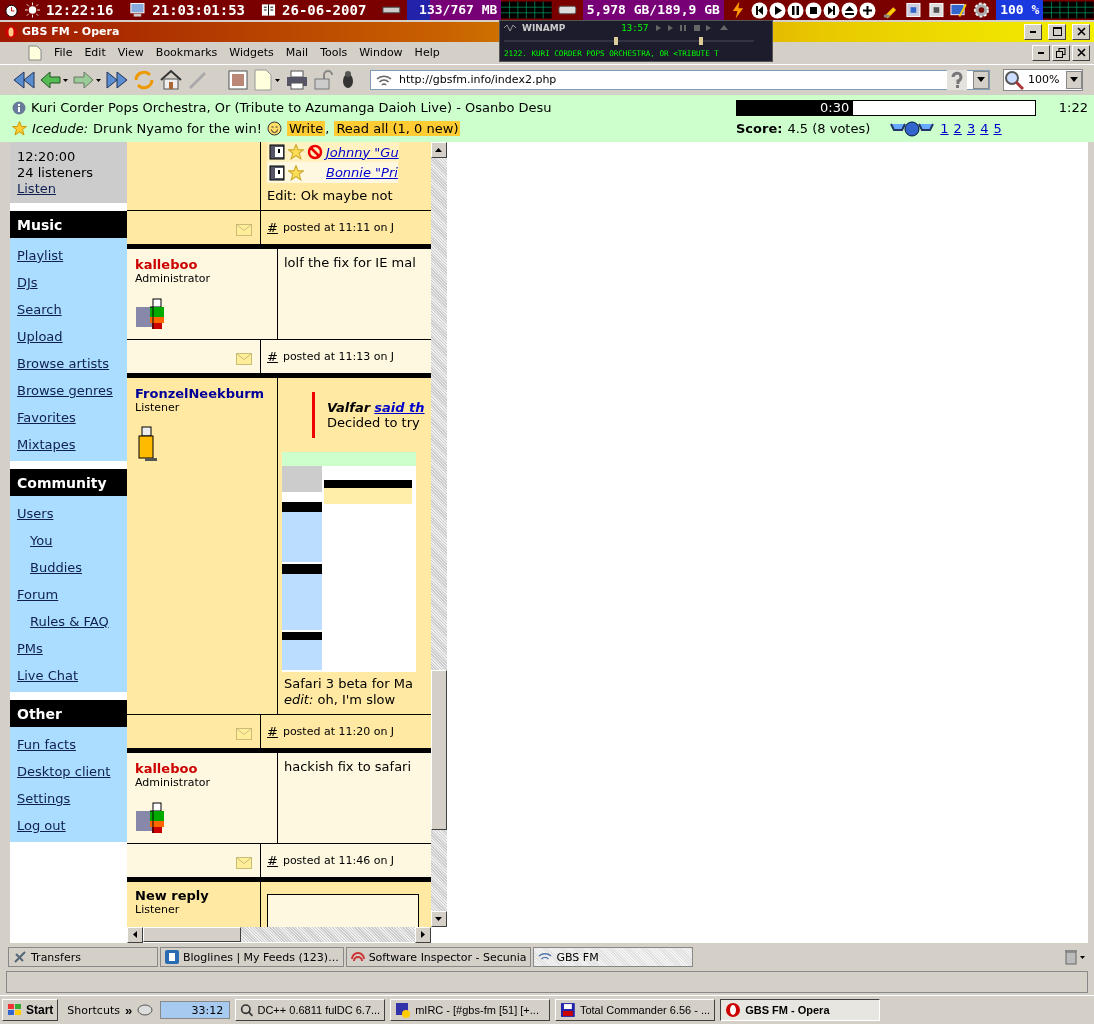  I want to click on previous-icon, so click(759, 10).